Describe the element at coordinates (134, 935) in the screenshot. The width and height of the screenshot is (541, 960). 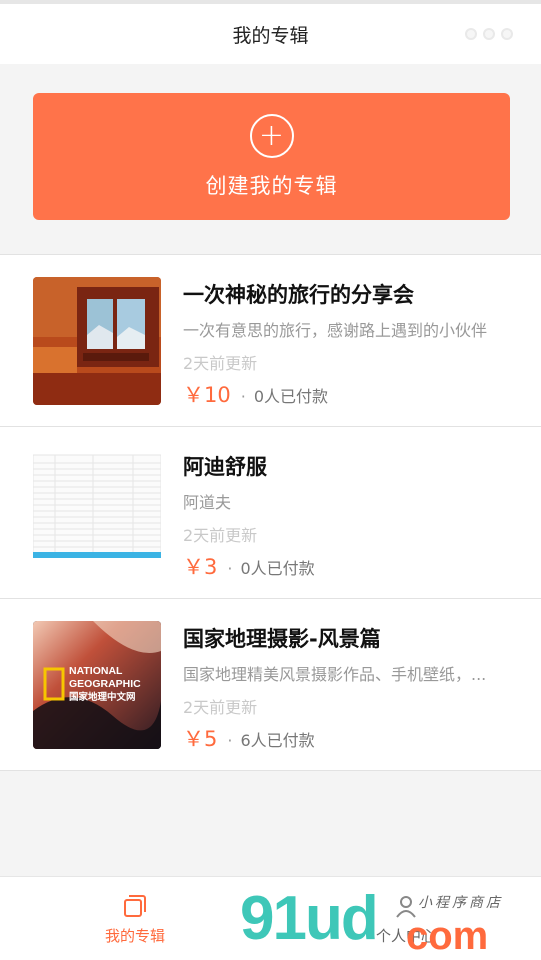
I see `tab-label: 我的专辑` at that location.